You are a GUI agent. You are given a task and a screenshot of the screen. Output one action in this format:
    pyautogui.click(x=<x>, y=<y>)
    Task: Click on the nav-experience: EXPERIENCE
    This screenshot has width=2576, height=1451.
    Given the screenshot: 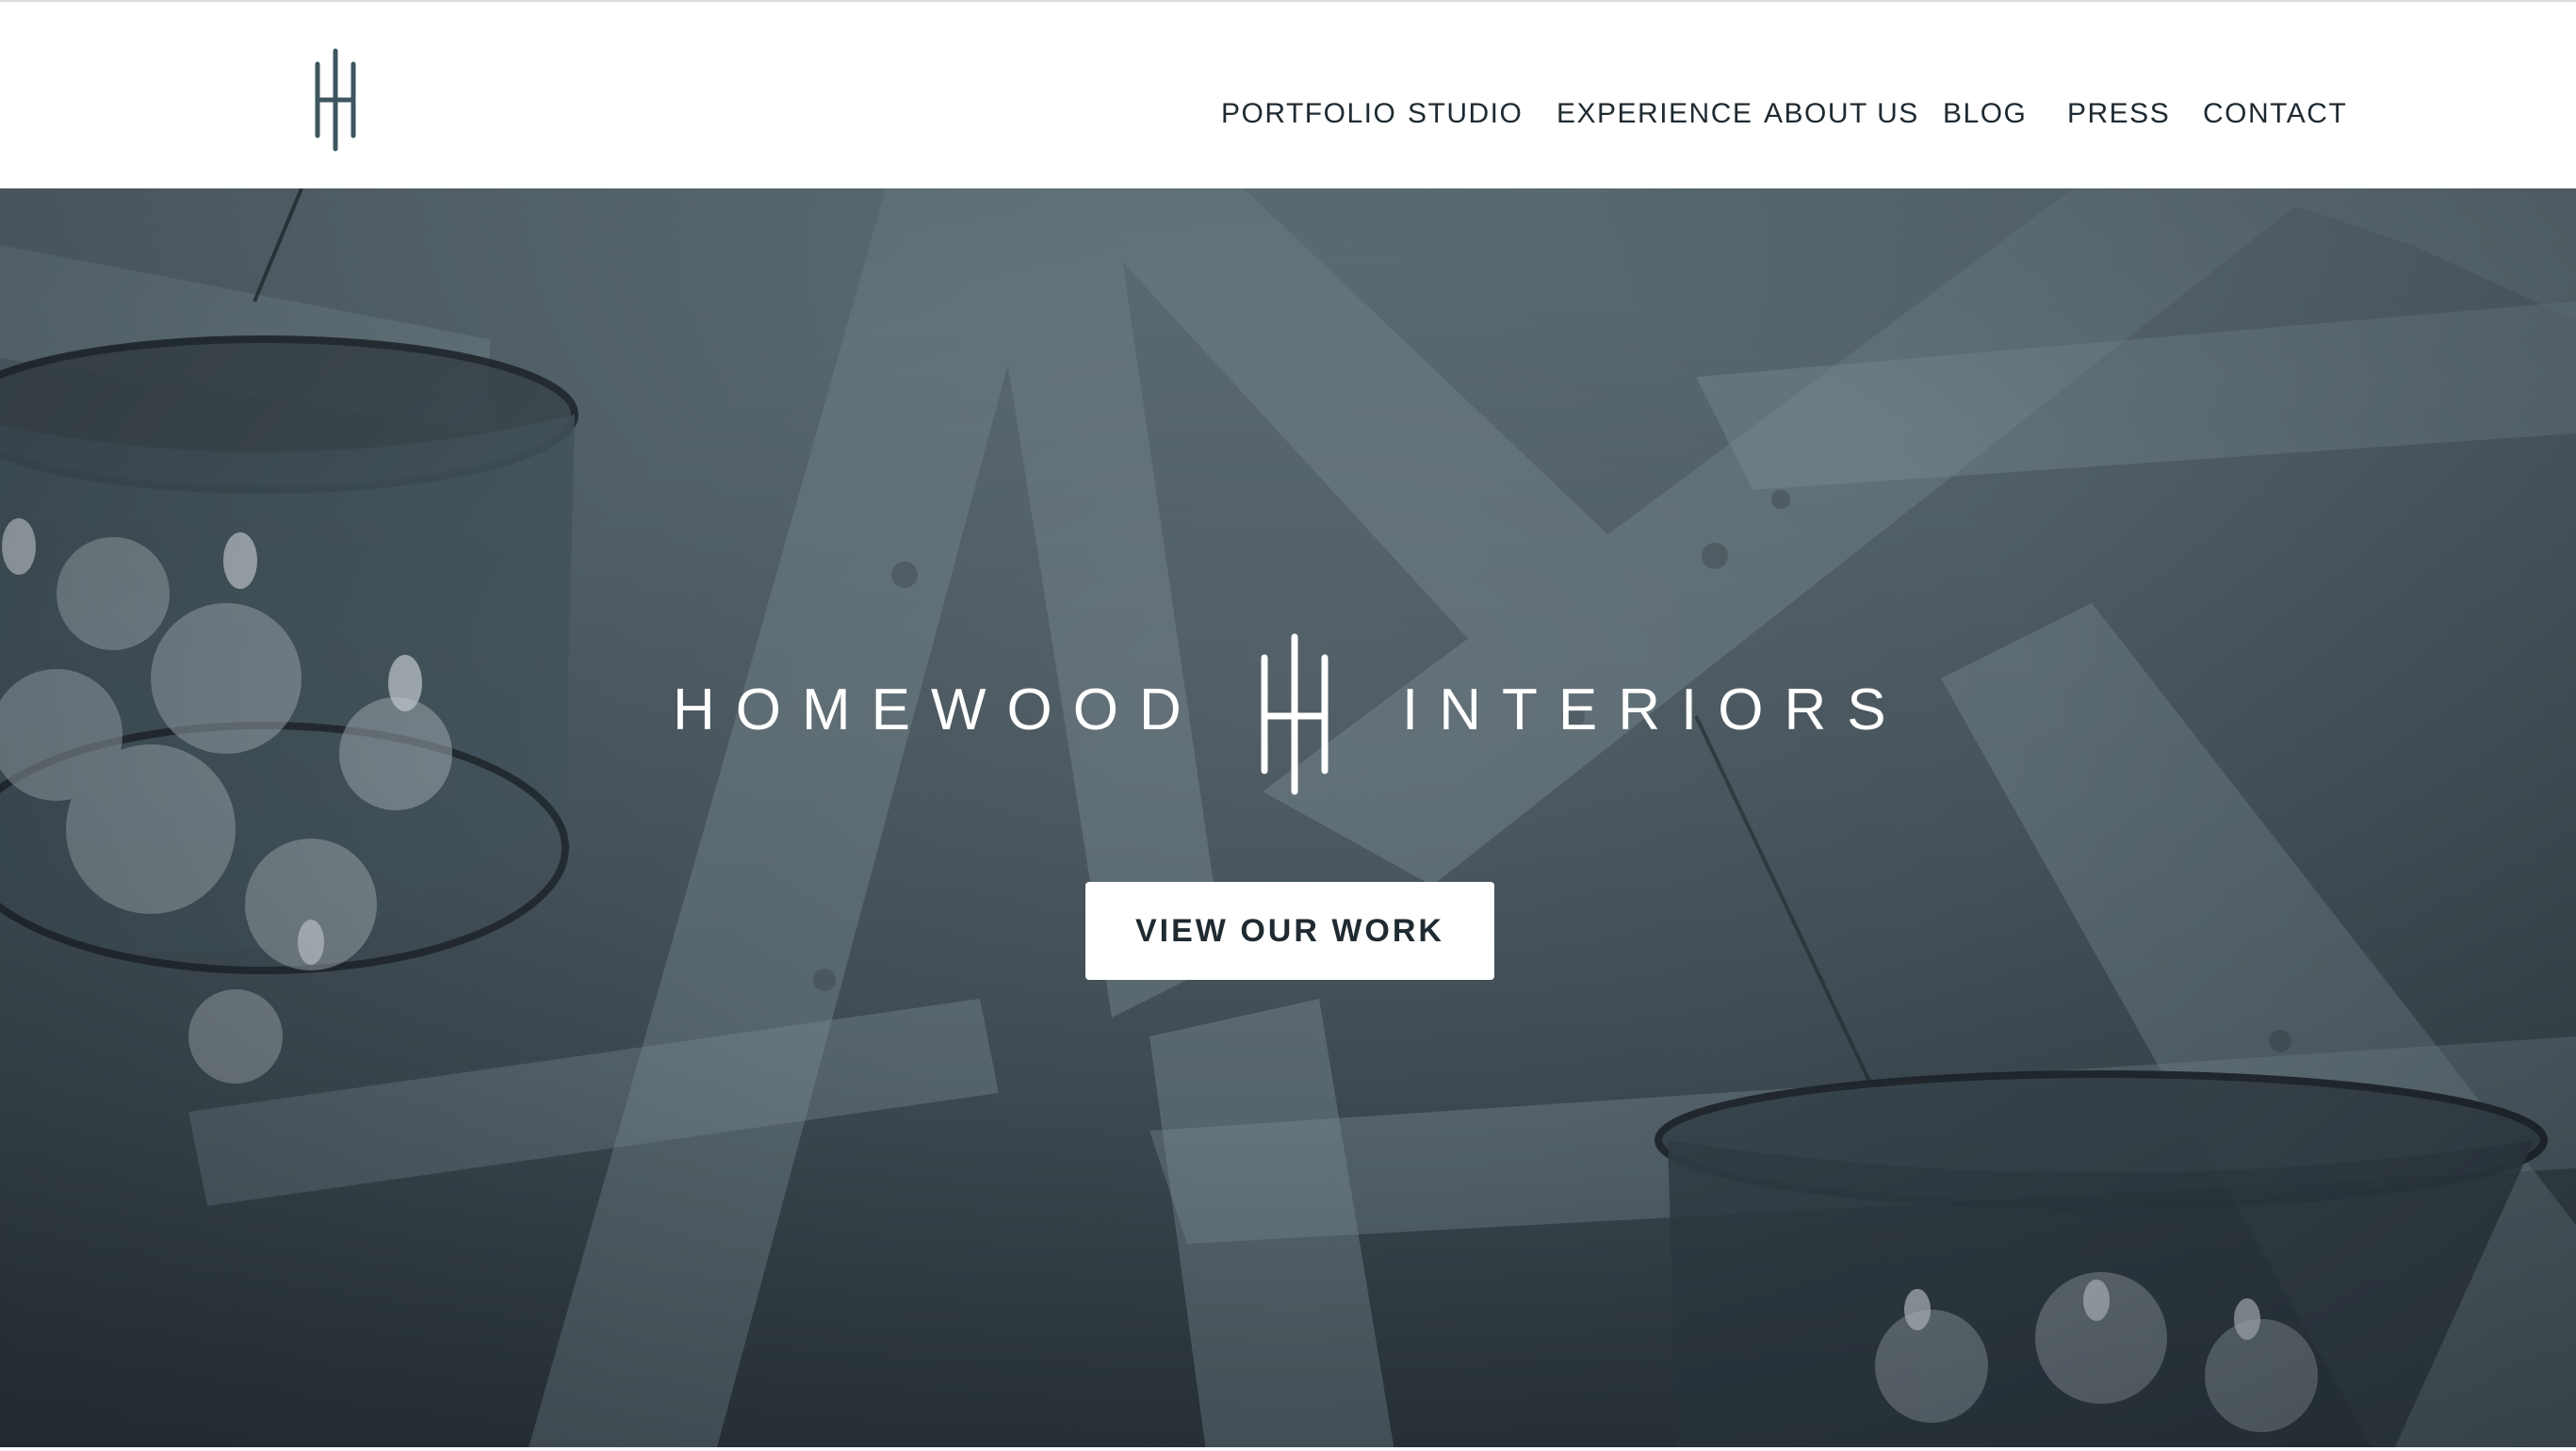 What is the action you would take?
    pyautogui.click(x=1655, y=114)
    